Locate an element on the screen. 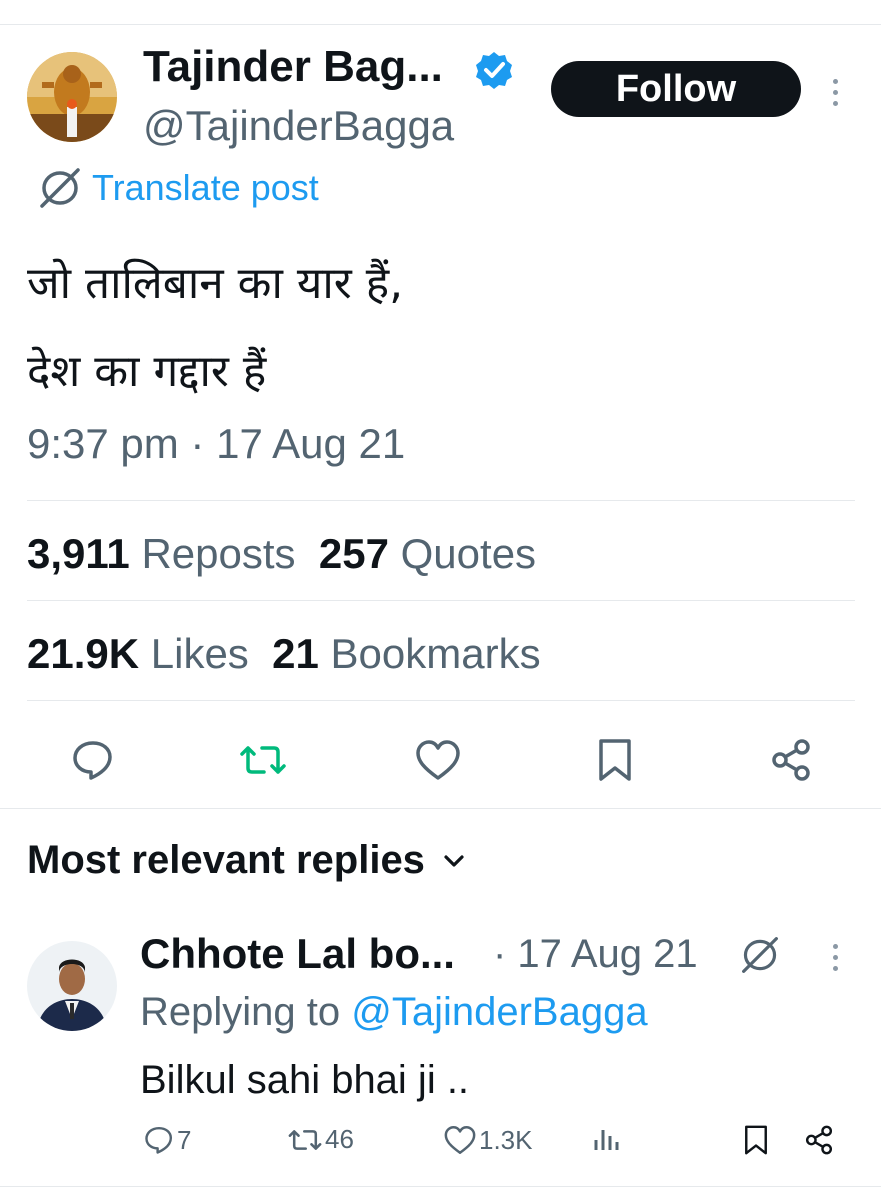 This screenshot has height=1200, width=881. replying-to-handle: @TajinderBagga is located at coordinates (499, 1012).